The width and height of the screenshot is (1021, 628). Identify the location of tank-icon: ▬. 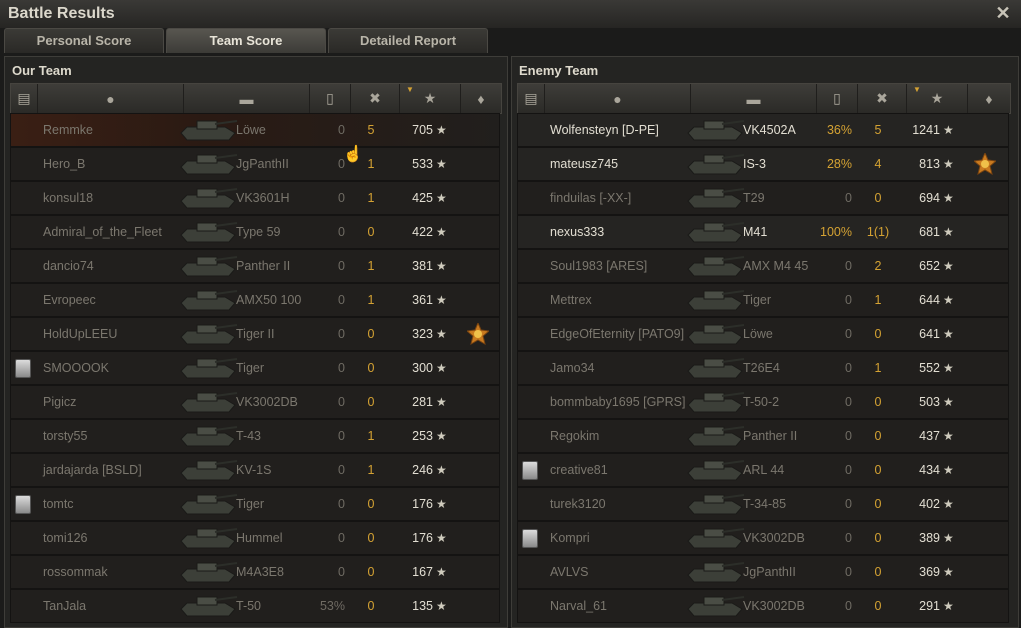
(246, 98).